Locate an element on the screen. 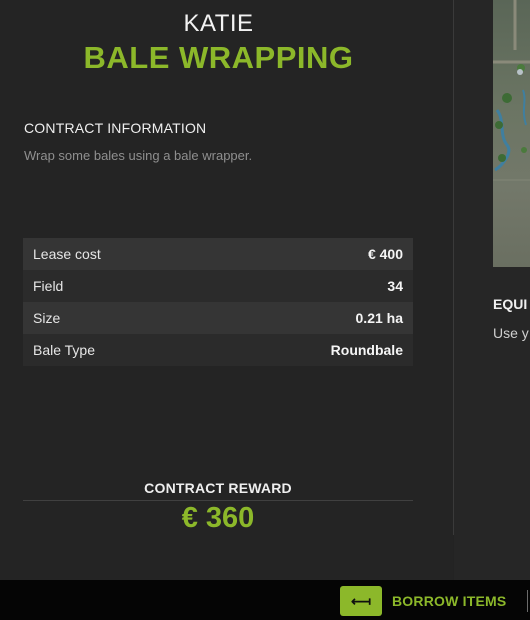  details-label: Field is located at coordinates (48, 286).